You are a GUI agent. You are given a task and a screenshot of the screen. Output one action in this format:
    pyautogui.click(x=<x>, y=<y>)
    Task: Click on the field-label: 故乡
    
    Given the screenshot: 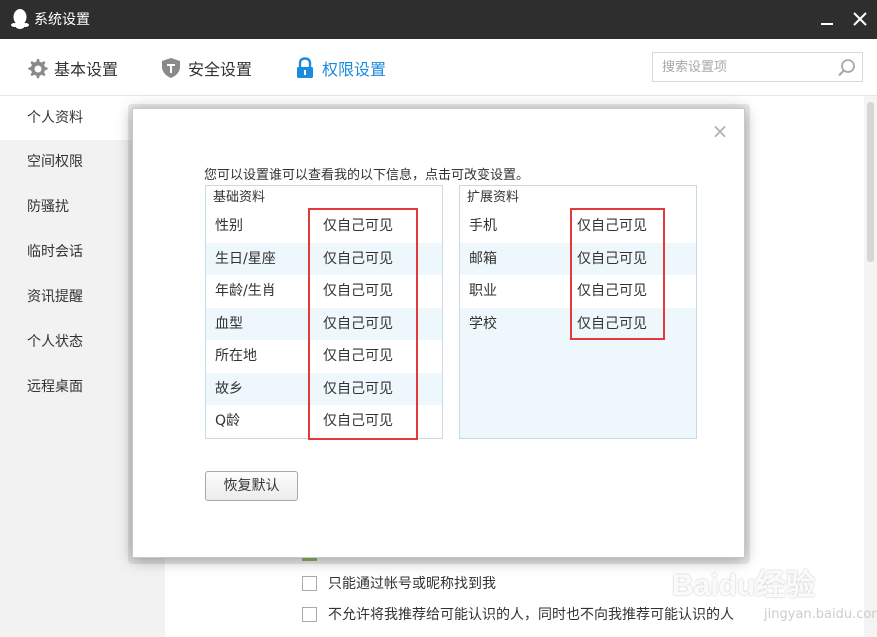 What is the action you would take?
    pyautogui.click(x=229, y=388)
    